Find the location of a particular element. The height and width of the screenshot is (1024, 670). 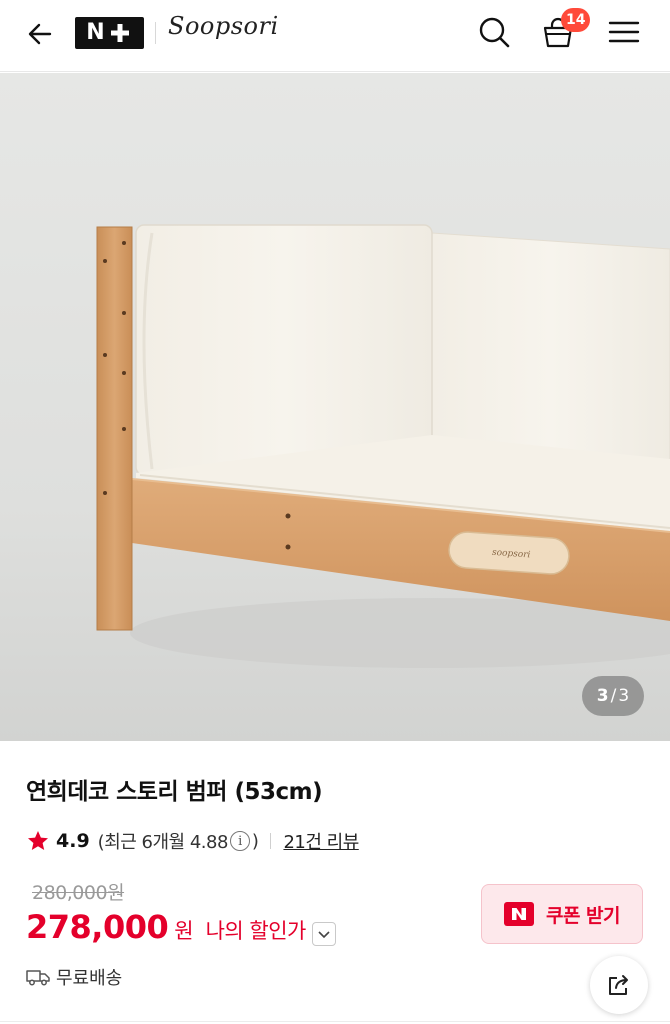

product-title: 연희데코 스토리 범퍼 (53cm) is located at coordinates (174, 792).